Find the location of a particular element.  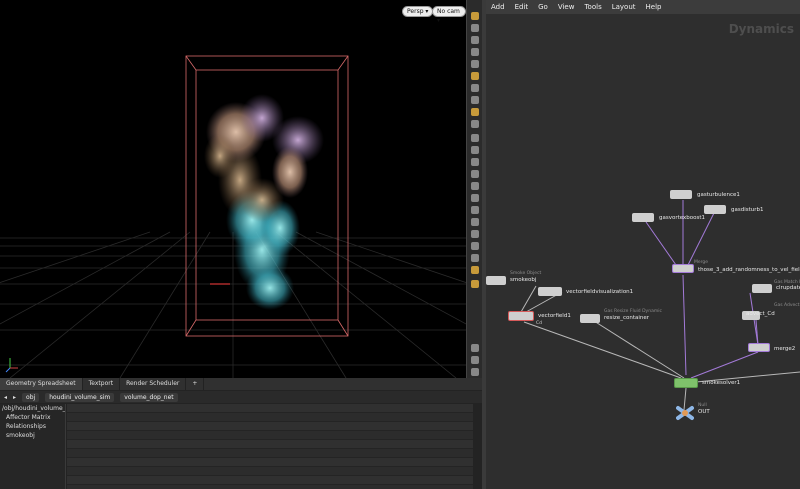

dot2-icon is located at coordinates (475, 150).